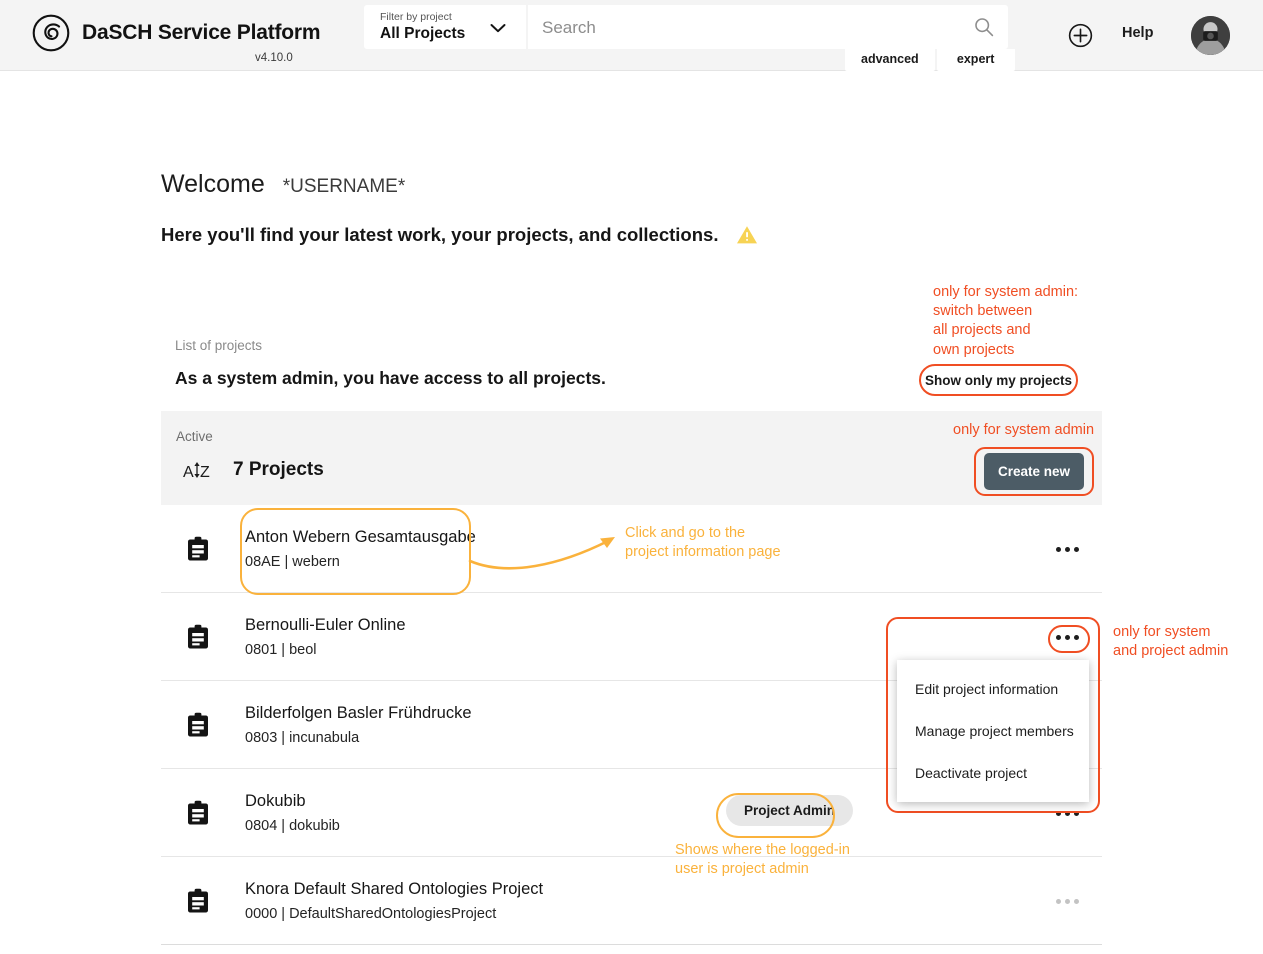 The height and width of the screenshot is (954, 1263). Describe the element at coordinates (1080, 35) in the screenshot. I see `plus-circle-icon` at that location.